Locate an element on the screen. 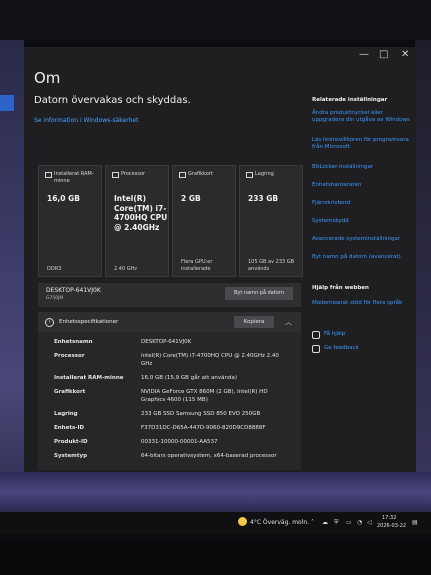 The height and width of the screenshot is (575, 431). maximize-button: □ is located at coordinates (383, 55).